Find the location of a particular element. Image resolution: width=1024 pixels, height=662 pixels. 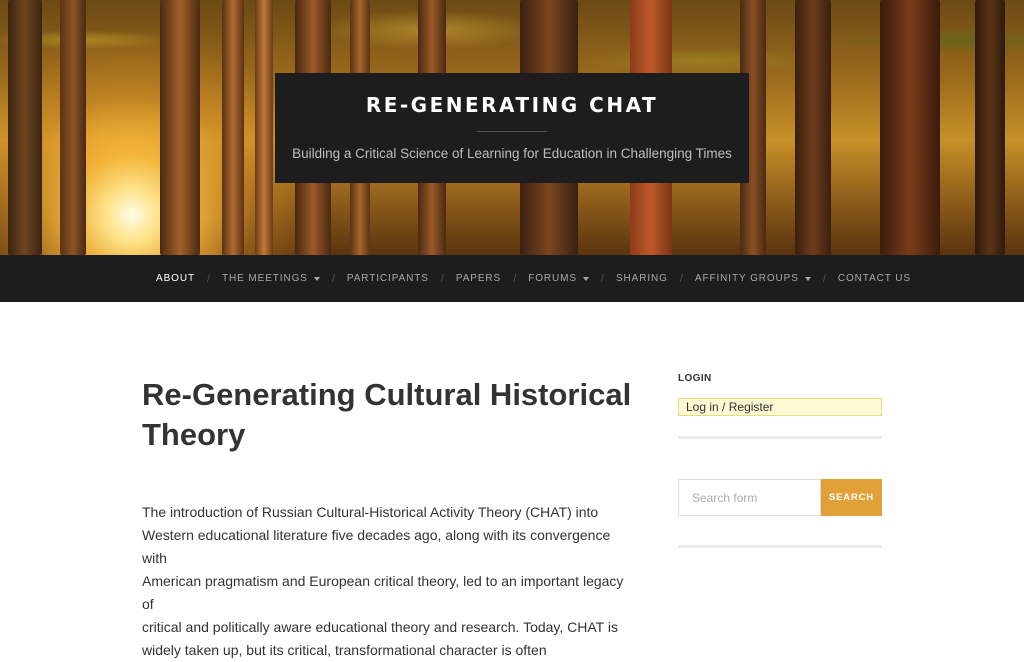

search-button: SEARCH is located at coordinates (851, 497).